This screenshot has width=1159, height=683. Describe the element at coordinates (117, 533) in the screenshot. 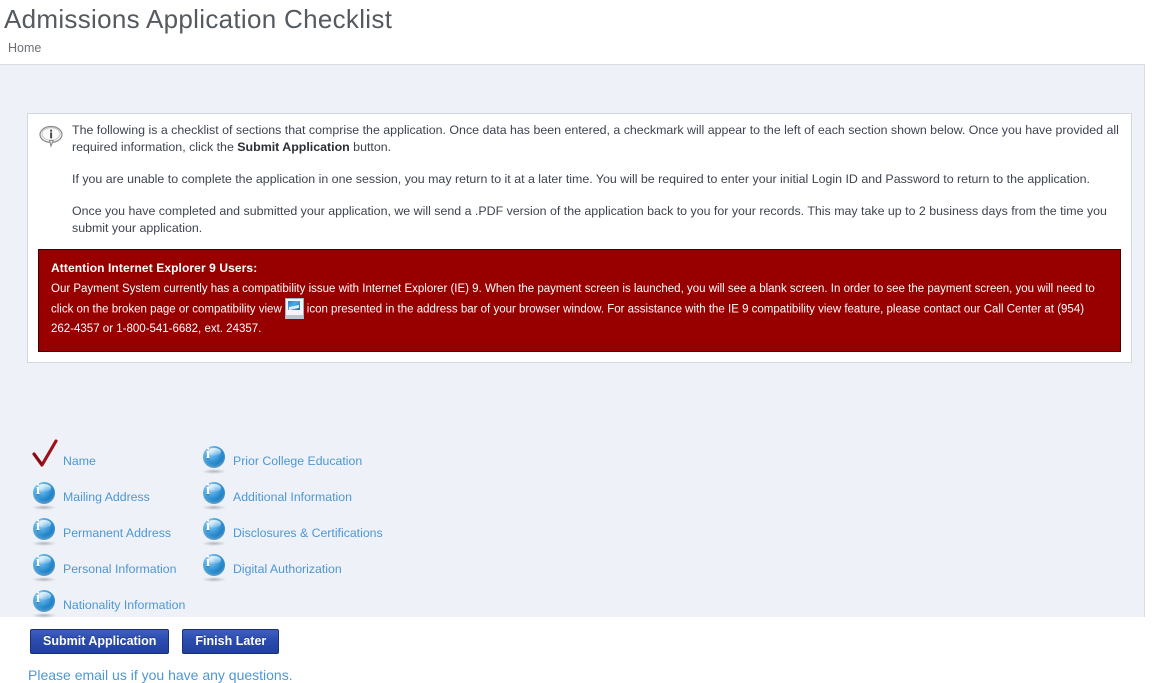

I see `checklist-item-label: Permanent Address` at that location.